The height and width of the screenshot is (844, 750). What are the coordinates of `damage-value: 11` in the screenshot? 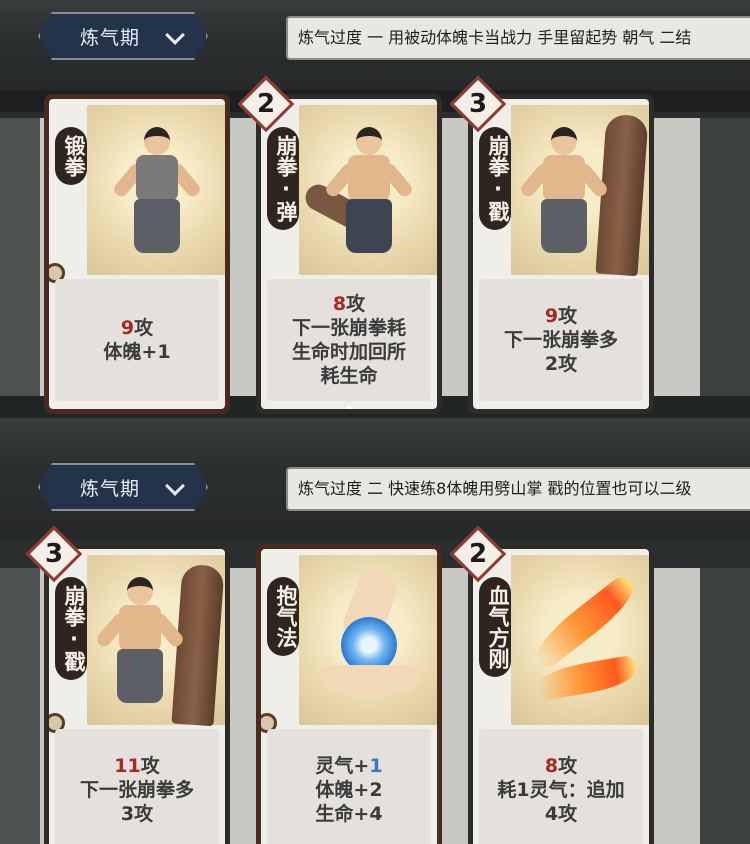 It's located at (127, 766).